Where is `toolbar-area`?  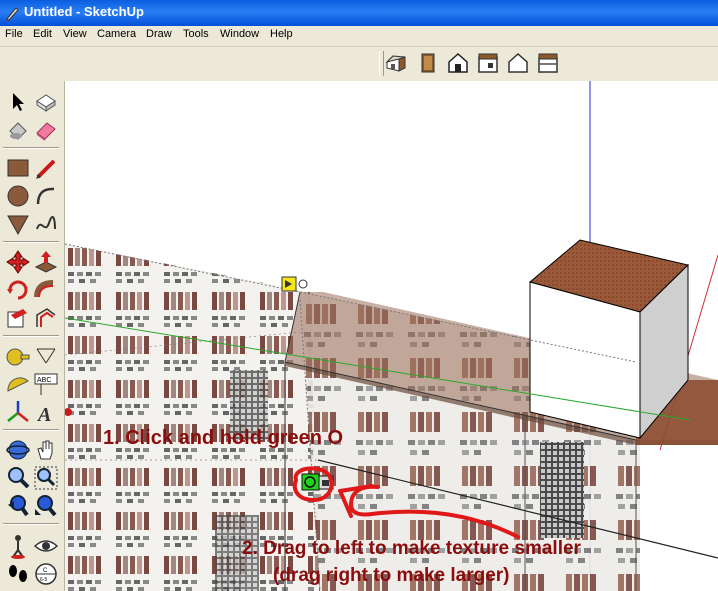
toolbar-area is located at coordinates (359, 64).